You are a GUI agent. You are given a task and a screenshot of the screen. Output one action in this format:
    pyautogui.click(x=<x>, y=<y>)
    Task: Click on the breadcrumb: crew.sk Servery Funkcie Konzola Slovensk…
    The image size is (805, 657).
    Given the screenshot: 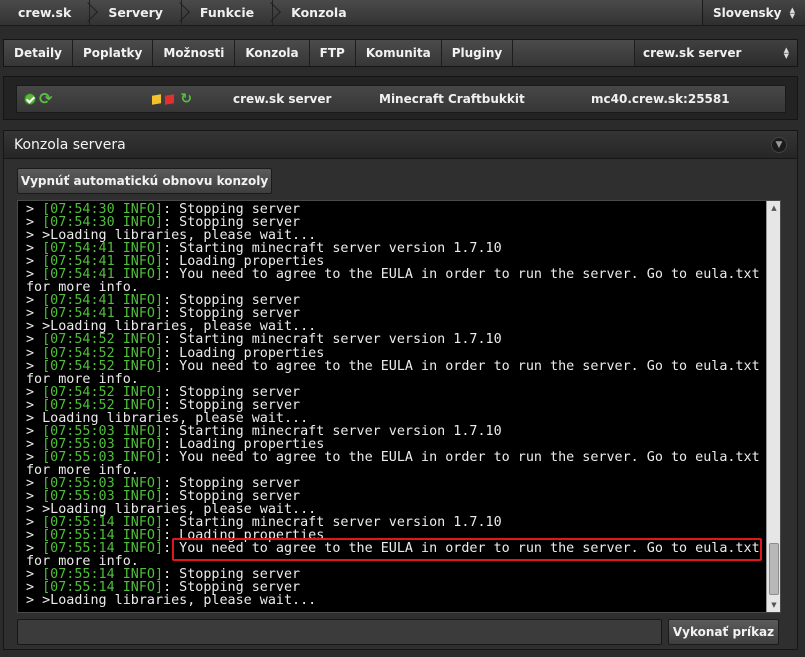 What is the action you would take?
    pyautogui.click(x=402, y=13)
    